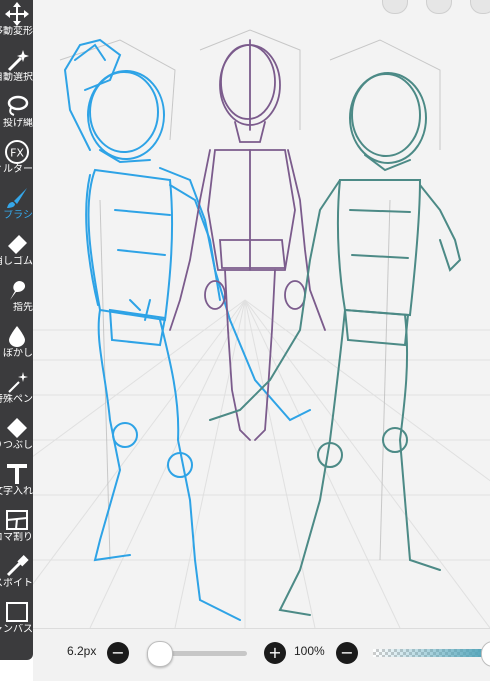  What do you see at coordinates (16, 209) in the screenshot?
I see `tool-brush: ブラシ` at bounding box center [16, 209].